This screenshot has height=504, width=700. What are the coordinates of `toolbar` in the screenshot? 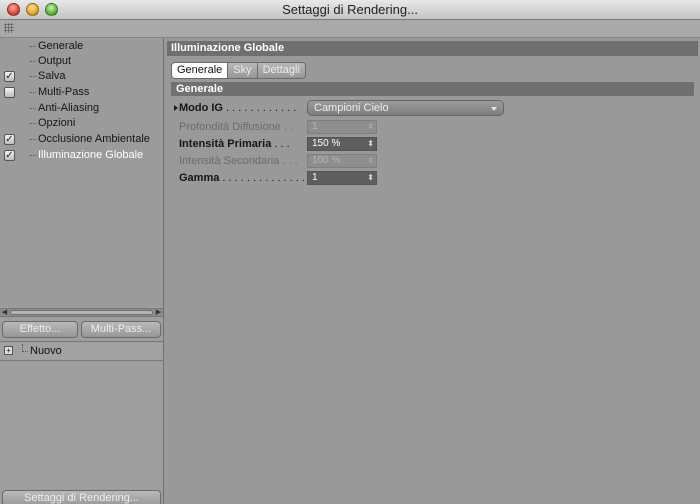 It's located at (350, 29).